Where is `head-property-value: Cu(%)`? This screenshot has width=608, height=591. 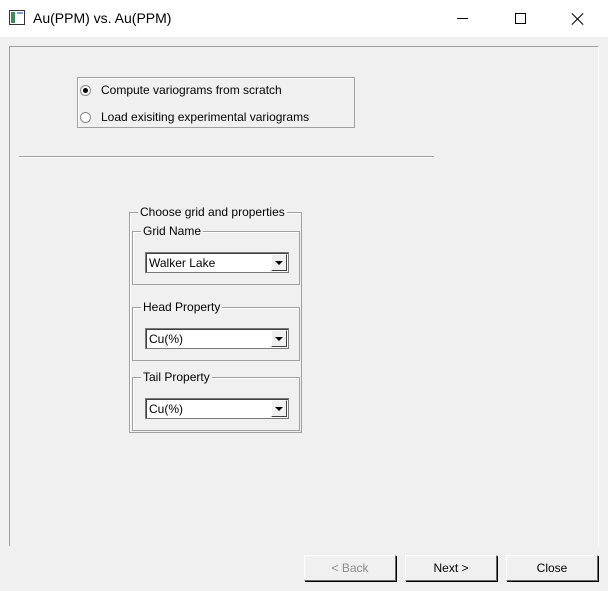 head-property-value: Cu(%) is located at coordinates (166, 339).